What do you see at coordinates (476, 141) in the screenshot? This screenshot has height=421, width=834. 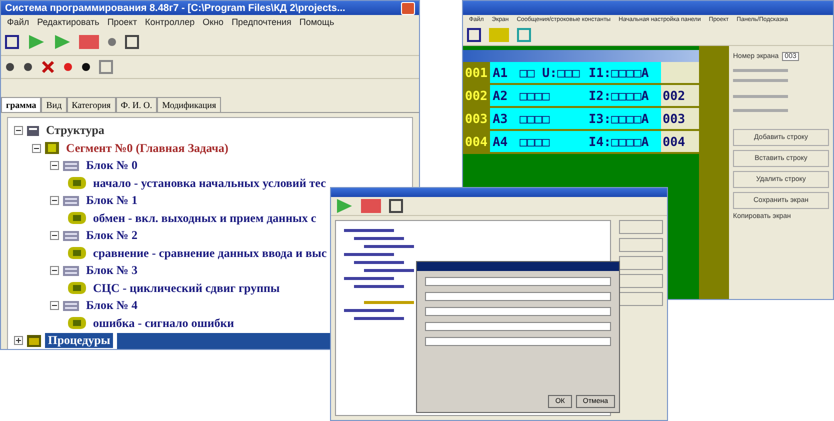 I see `row-number: 004` at bounding box center [476, 141].